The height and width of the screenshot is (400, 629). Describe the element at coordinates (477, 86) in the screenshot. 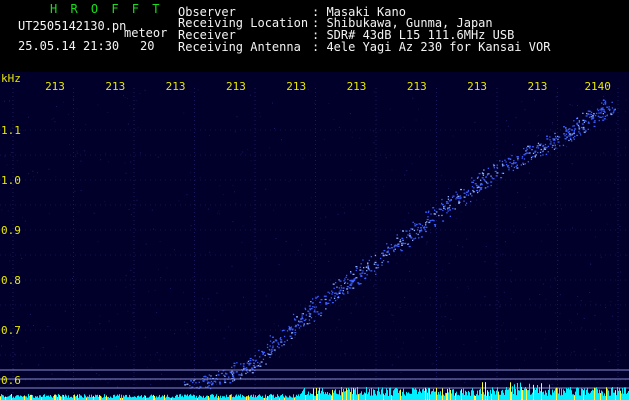

I see `x-tick-label: 213` at that location.